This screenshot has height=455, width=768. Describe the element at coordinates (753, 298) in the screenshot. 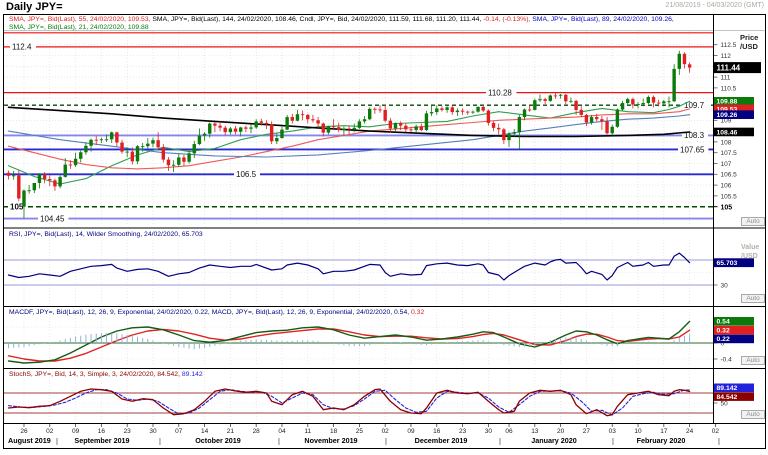

I see `auto-scale-button-rsi: Auto` at that location.